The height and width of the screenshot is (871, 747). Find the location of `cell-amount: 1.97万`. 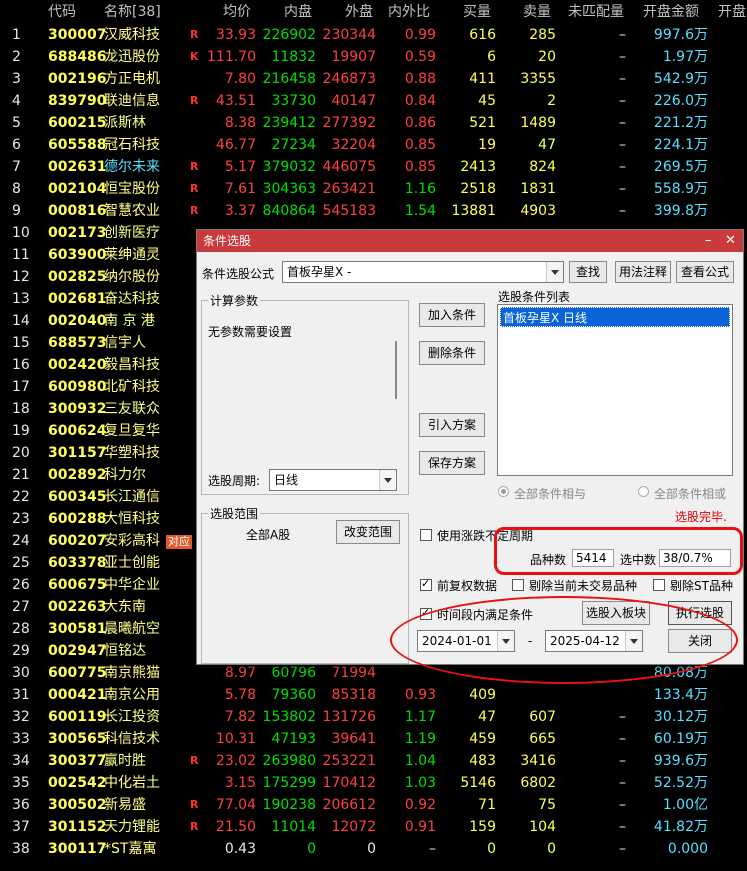

cell-amount: 1.97万 is located at coordinates (685, 57).